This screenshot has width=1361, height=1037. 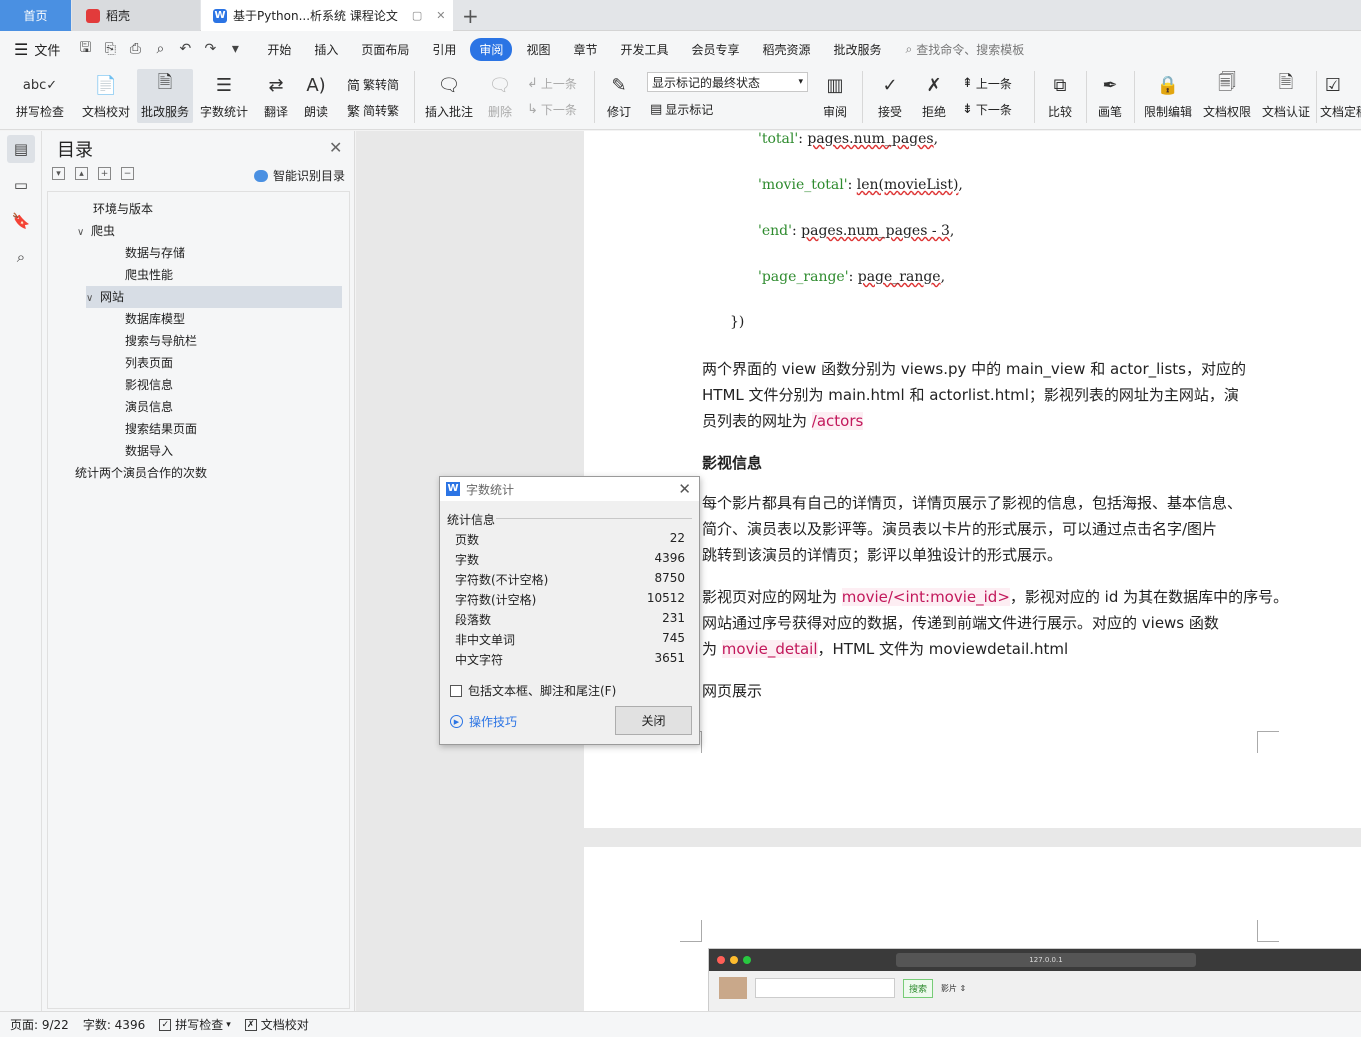 I want to click on ribbon-divider, so click(x=594, y=97).